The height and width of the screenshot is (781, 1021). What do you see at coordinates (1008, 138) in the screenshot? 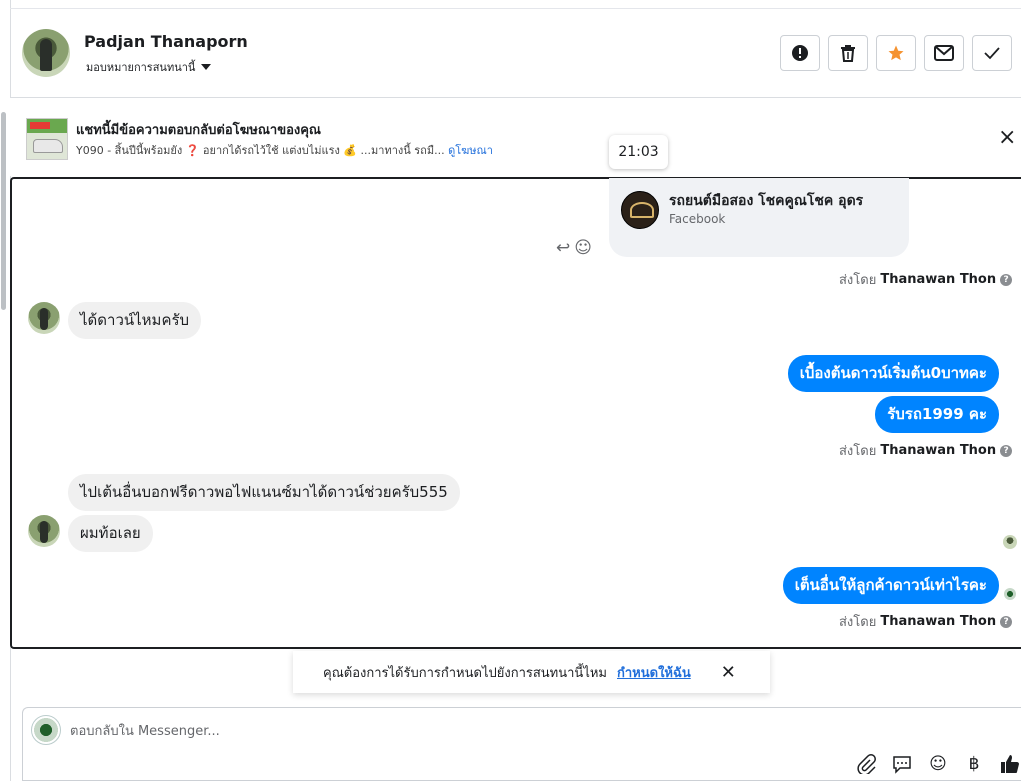
I see `close-icon: ×` at bounding box center [1008, 138].